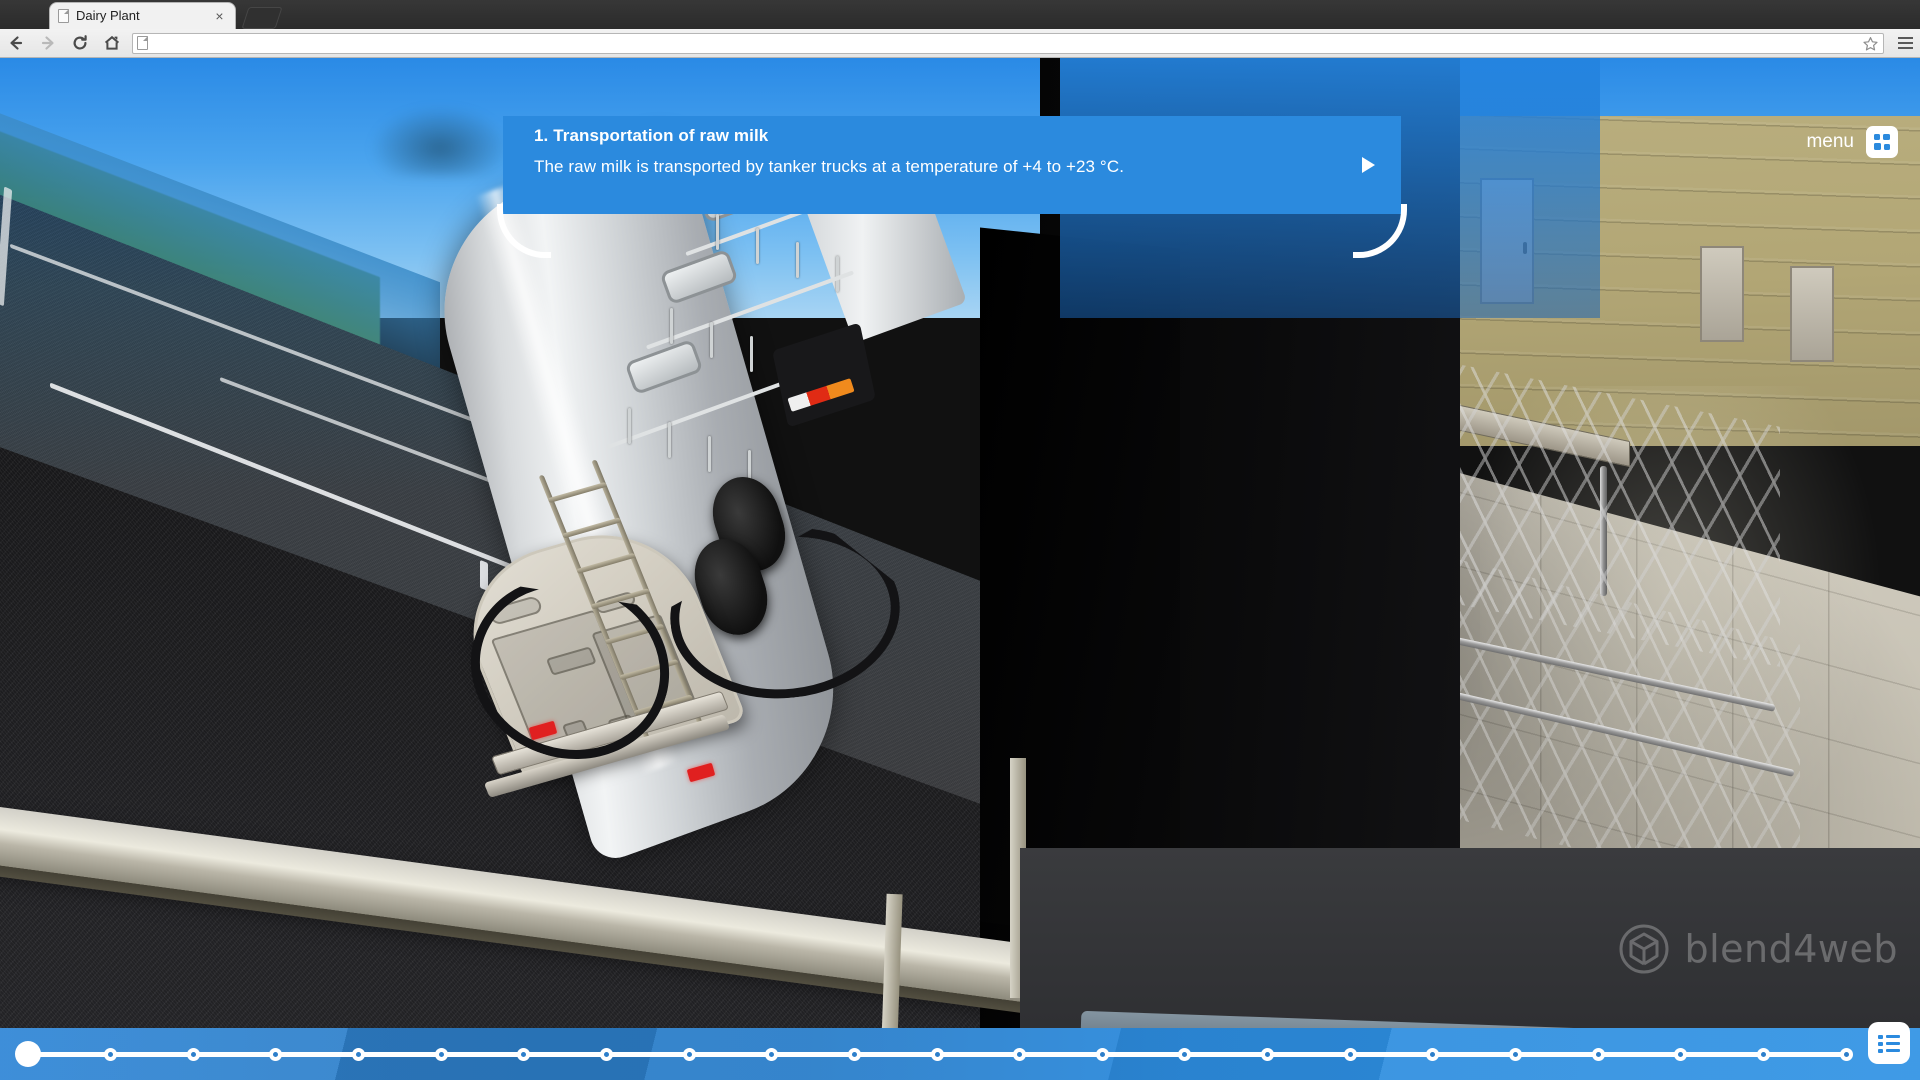  Describe the element at coordinates (1830, 141) in the screenshot. I see `menu-label: menu` at that location.